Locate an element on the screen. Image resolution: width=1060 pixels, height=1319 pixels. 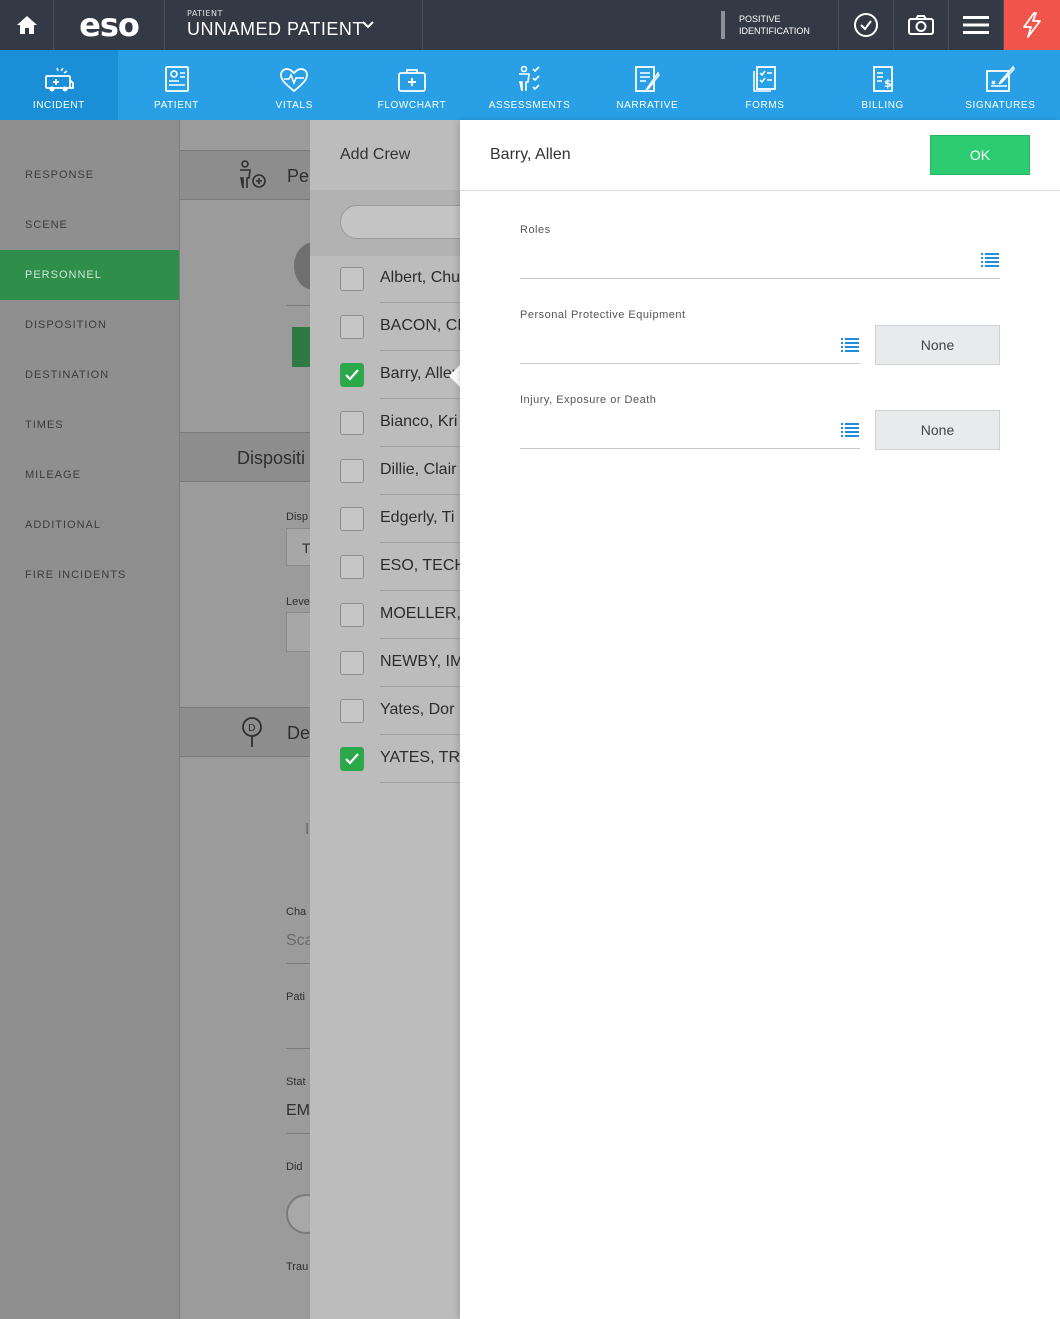
sidebar-item-disposition: DISPOSITION is located at coordinates (89, 325).